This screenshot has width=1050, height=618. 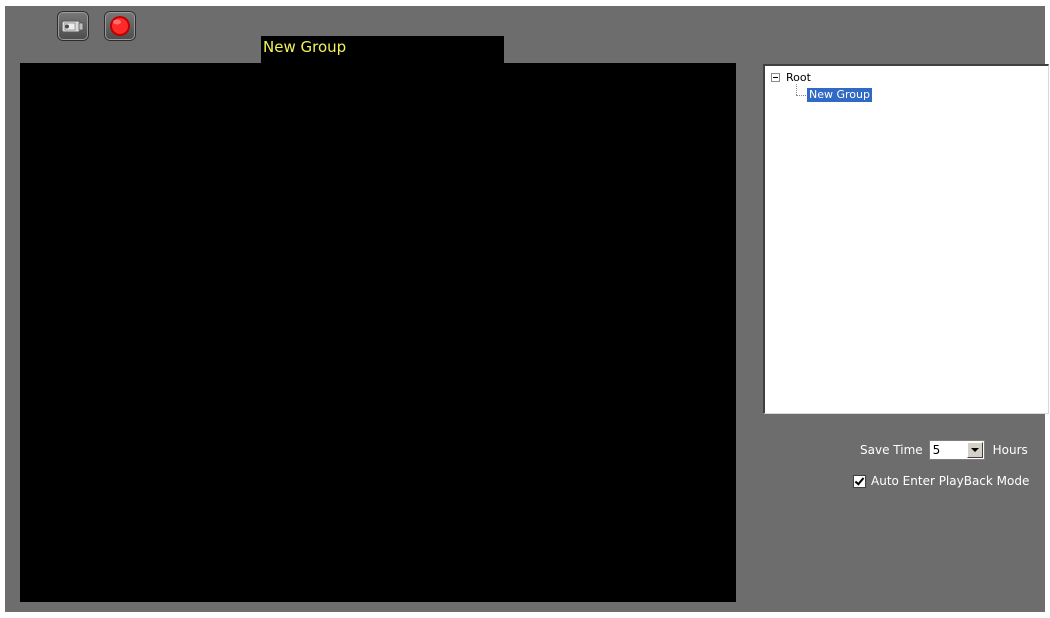 I want to click on save-time-select: 5, so click(x=956, y=450).